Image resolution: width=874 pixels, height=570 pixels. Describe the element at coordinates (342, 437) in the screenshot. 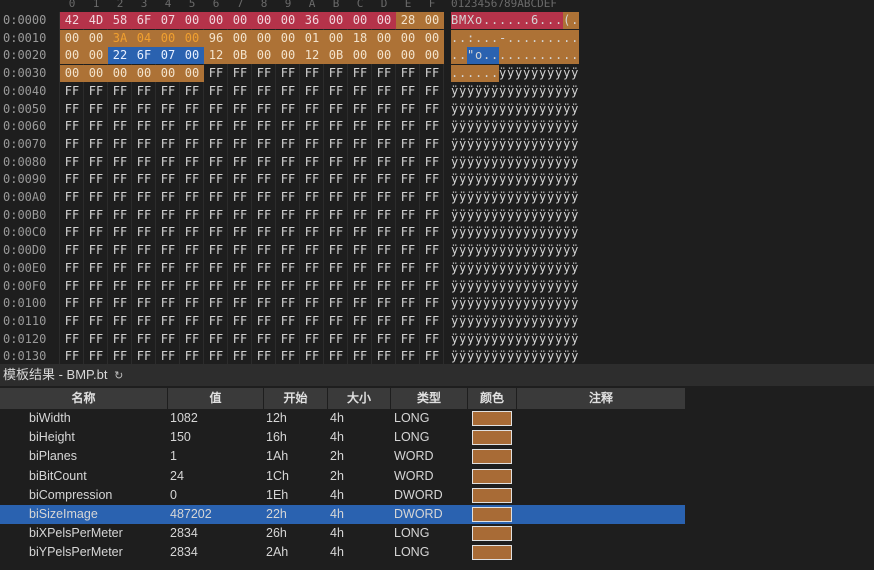

I see `template-row: biHeight 150 16h 4h LONG` at that location.